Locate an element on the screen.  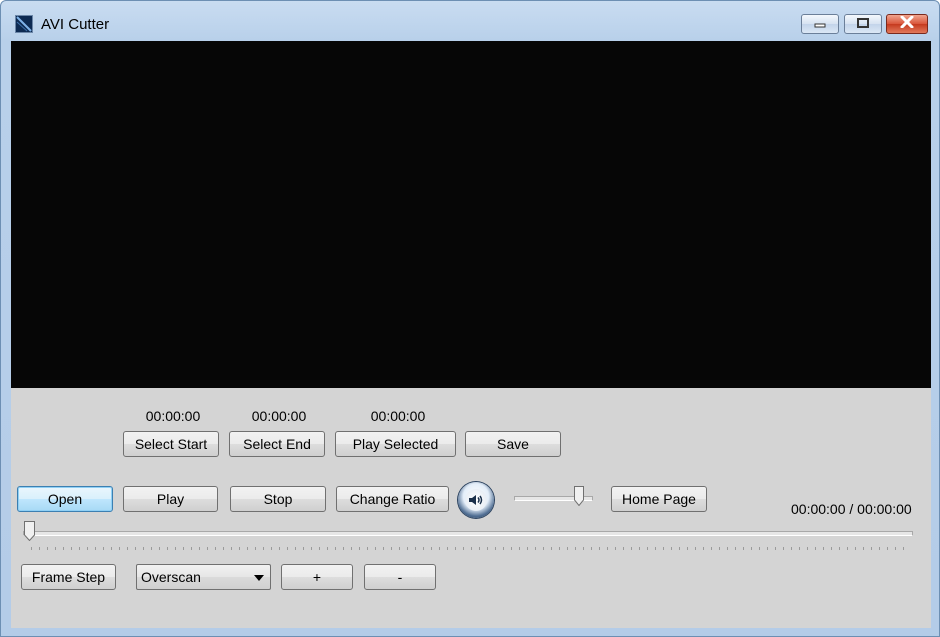
save-button: Save is located at coordinates (513, 444).